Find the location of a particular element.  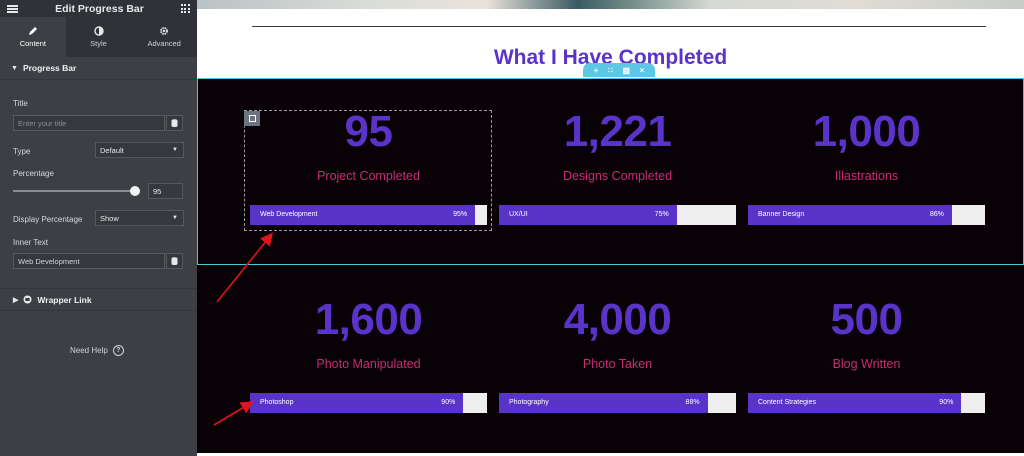

counter-caption: Photo Manipulated is located at coordinates (368, 364).